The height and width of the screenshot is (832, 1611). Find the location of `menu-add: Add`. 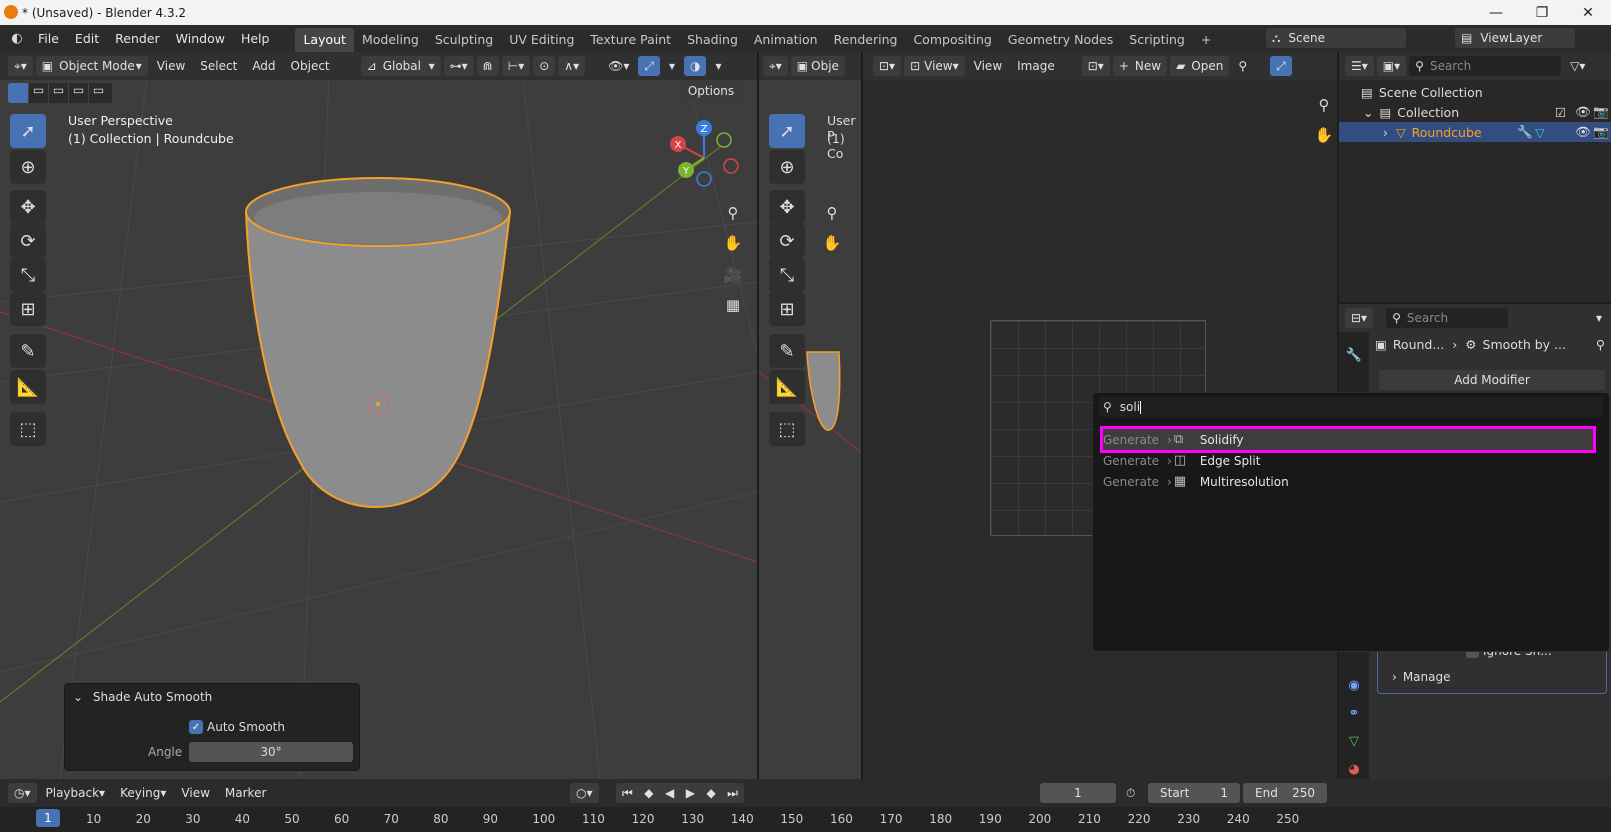

menu-add: Add is located at coordinates (263, 66).